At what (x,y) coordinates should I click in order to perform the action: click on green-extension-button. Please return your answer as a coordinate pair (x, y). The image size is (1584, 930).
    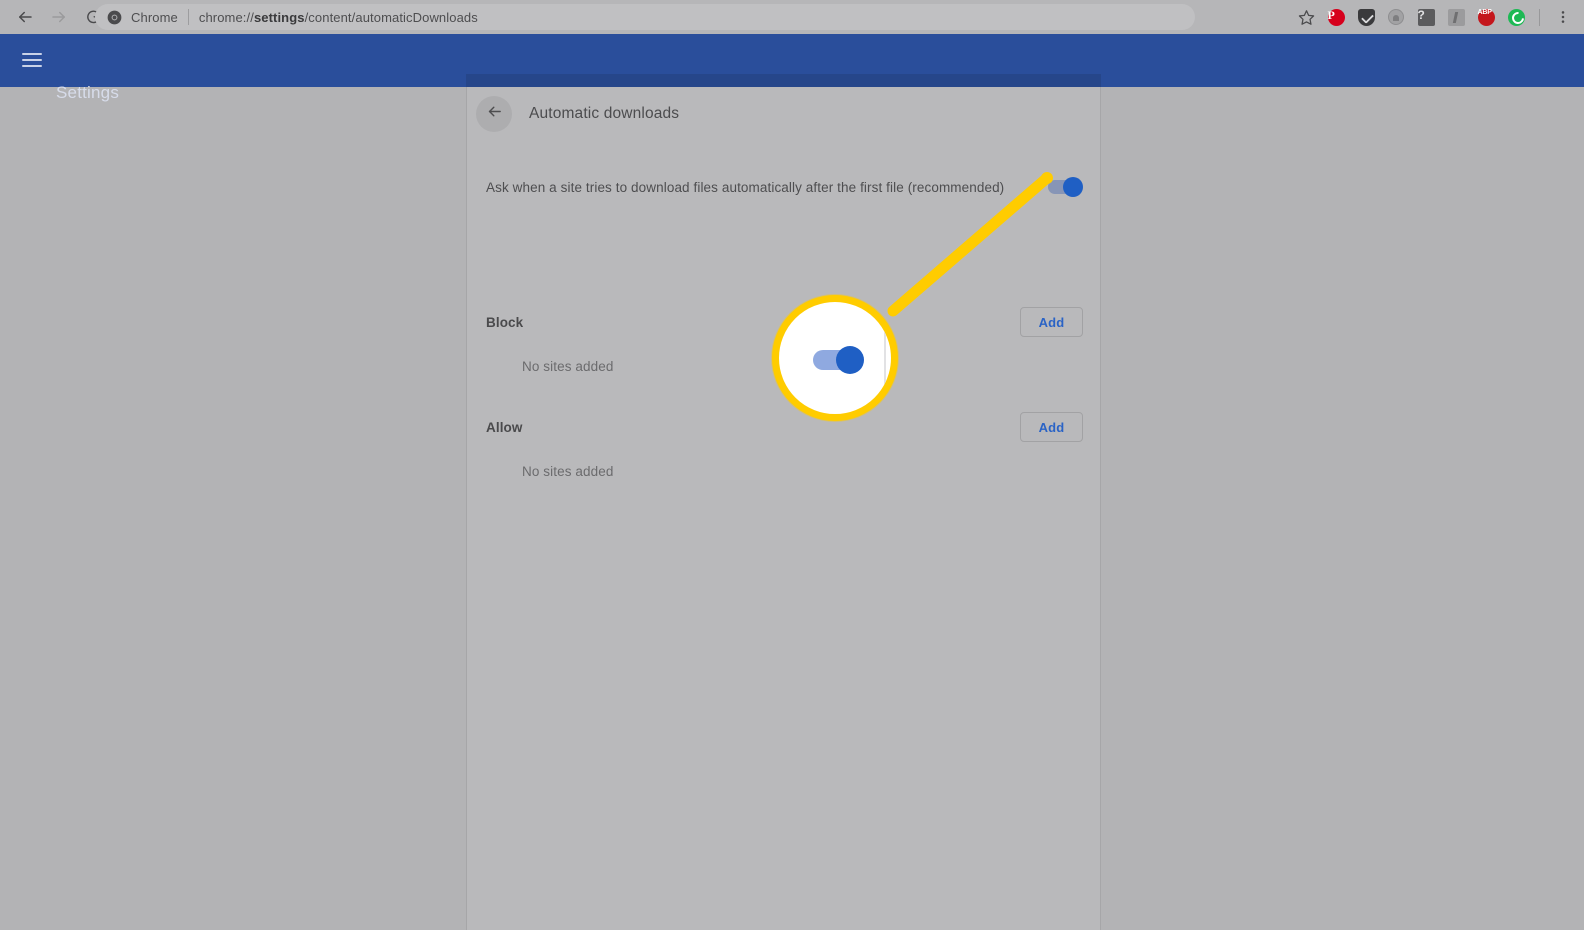
    Looking at the image, I should click on (1516, 17).